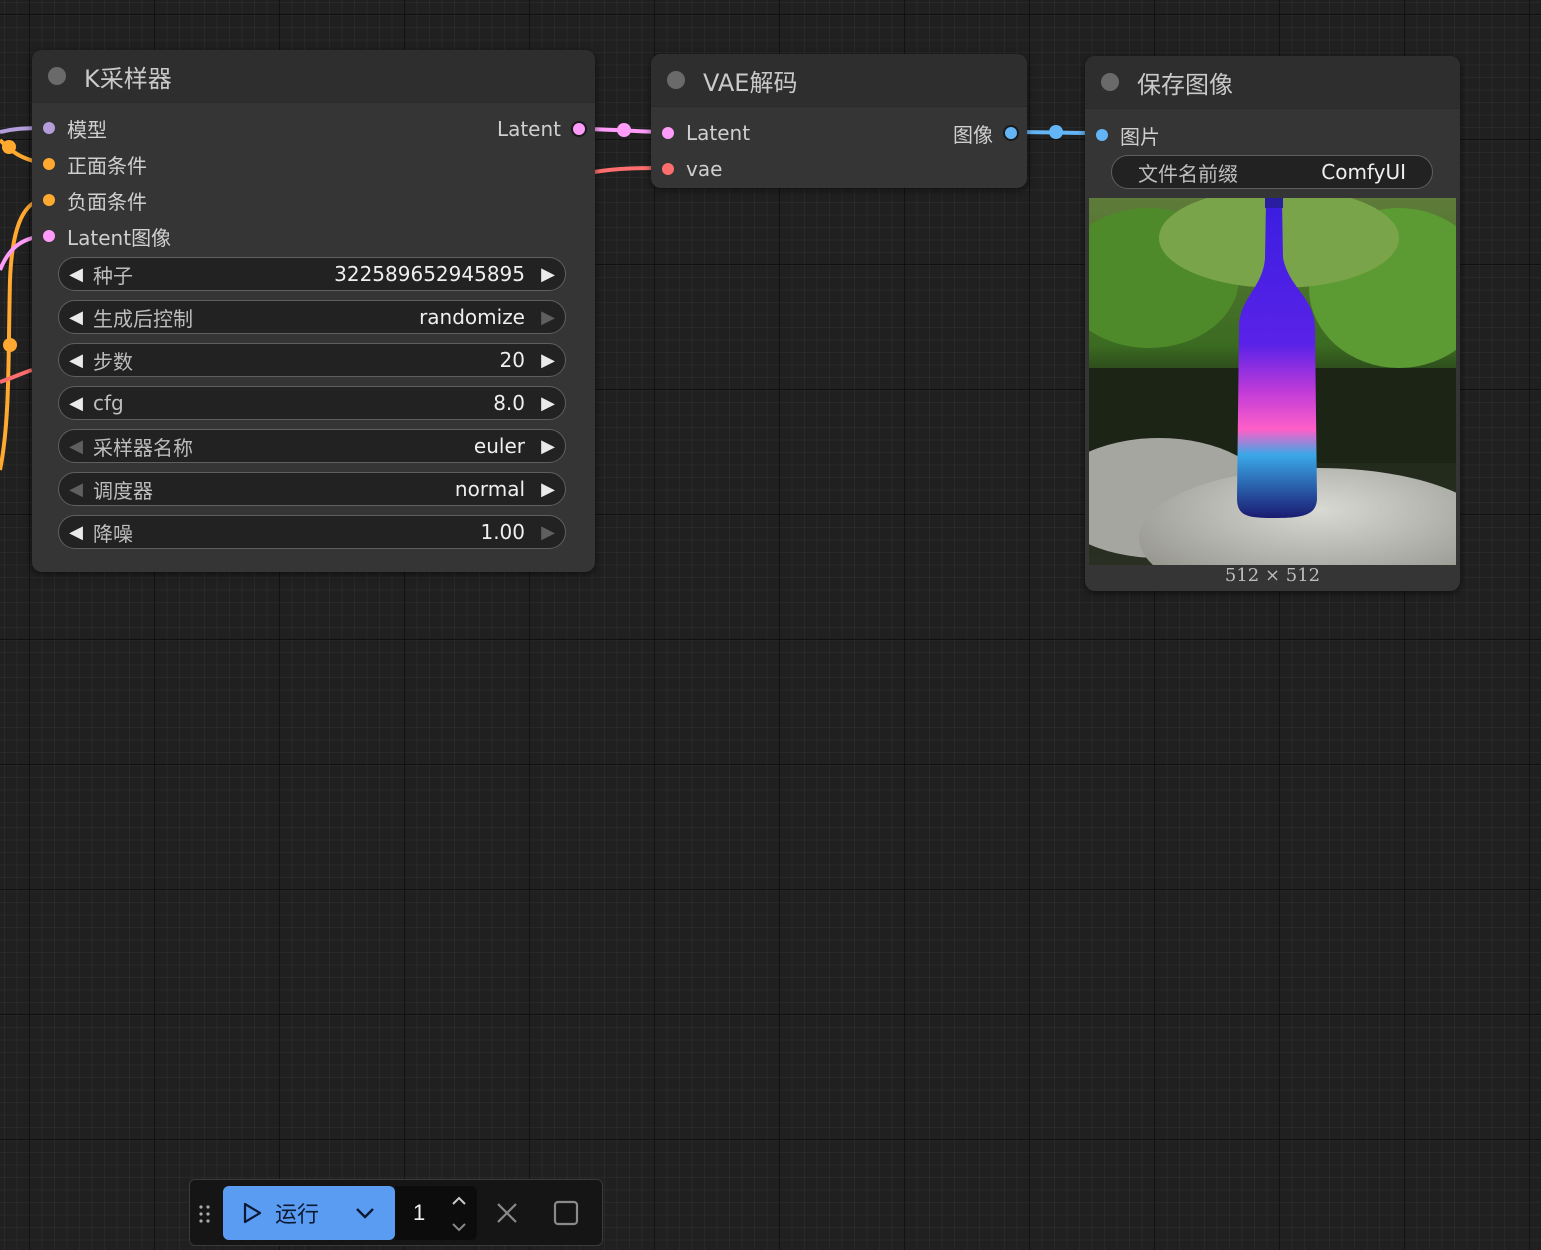 The width and height of the screenshot is (1541, 1250). What do you see at coordinates (312, 489) in the screenshot?
I see `widget-scheduler: ◀ 调度器 normal ▶` at bounding box center [312, 489].